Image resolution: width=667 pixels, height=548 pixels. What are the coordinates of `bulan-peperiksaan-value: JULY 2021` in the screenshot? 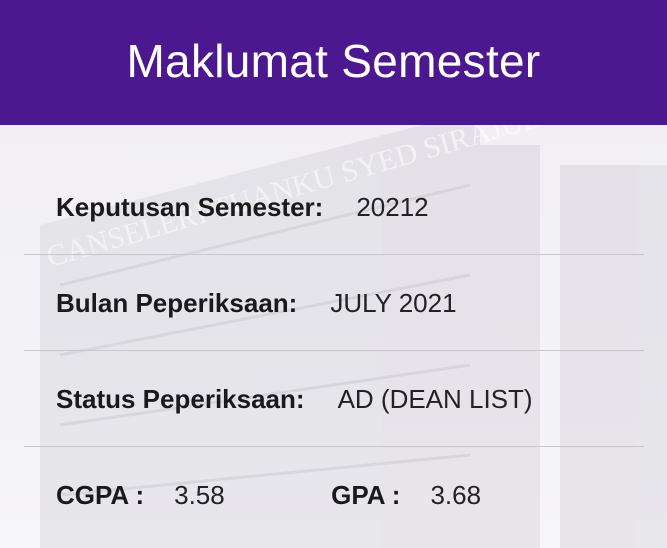 It's located at (393, 302).